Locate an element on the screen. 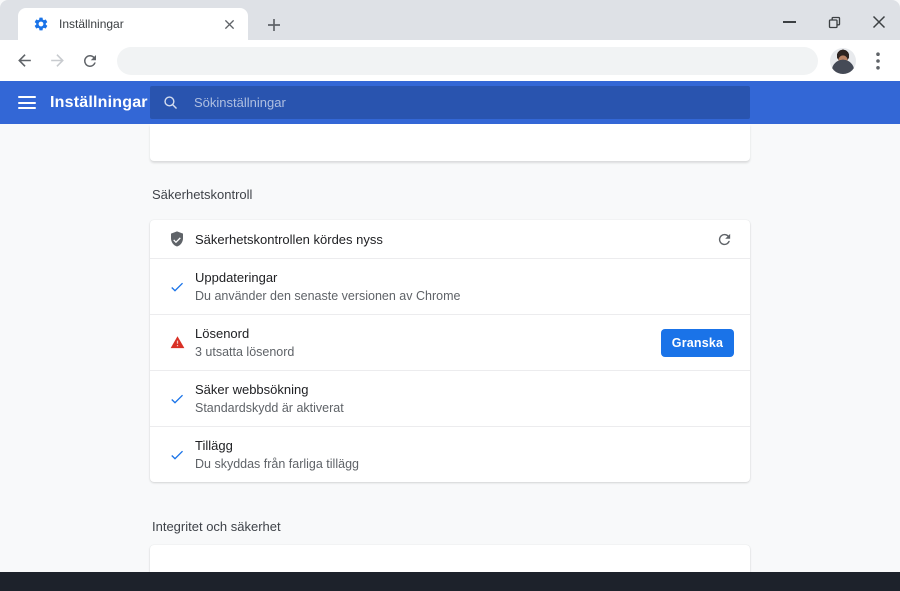  tab-strip: Inställningar is located at coordinates (450, 20).